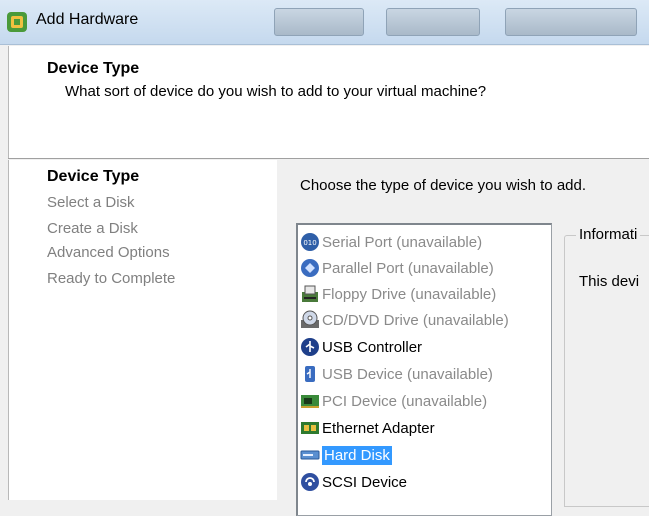 The image size is (649, 516). I want to click on header-divider, so click(328, 158).